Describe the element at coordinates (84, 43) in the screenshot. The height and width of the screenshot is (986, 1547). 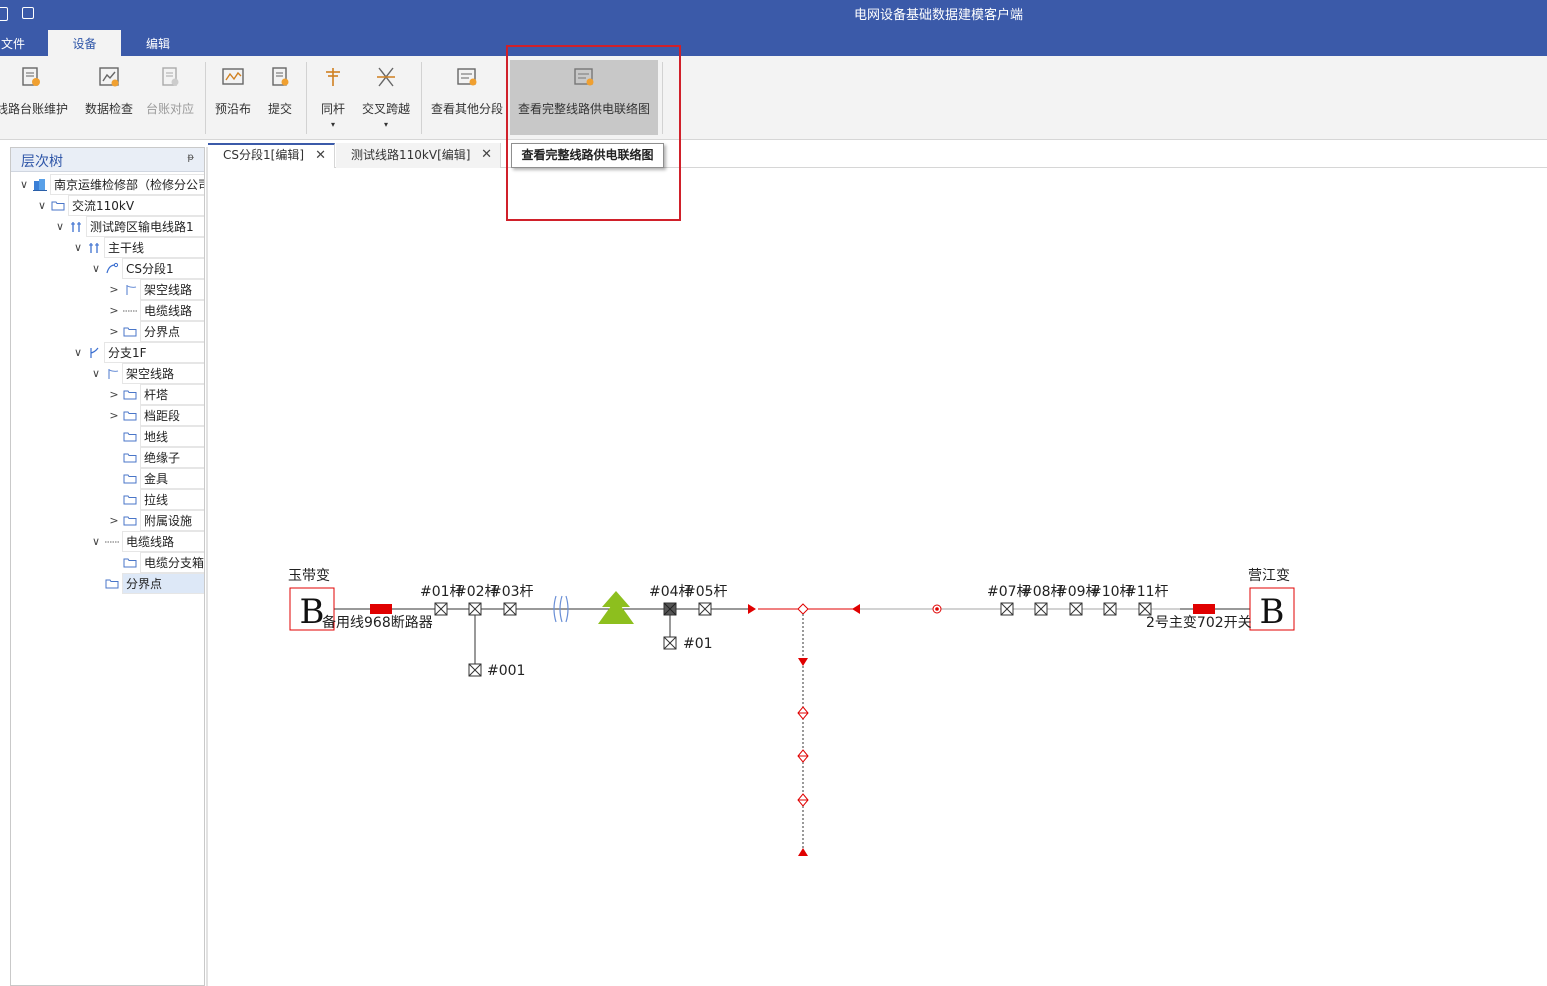
I see `tab-device: 设备` at that location.